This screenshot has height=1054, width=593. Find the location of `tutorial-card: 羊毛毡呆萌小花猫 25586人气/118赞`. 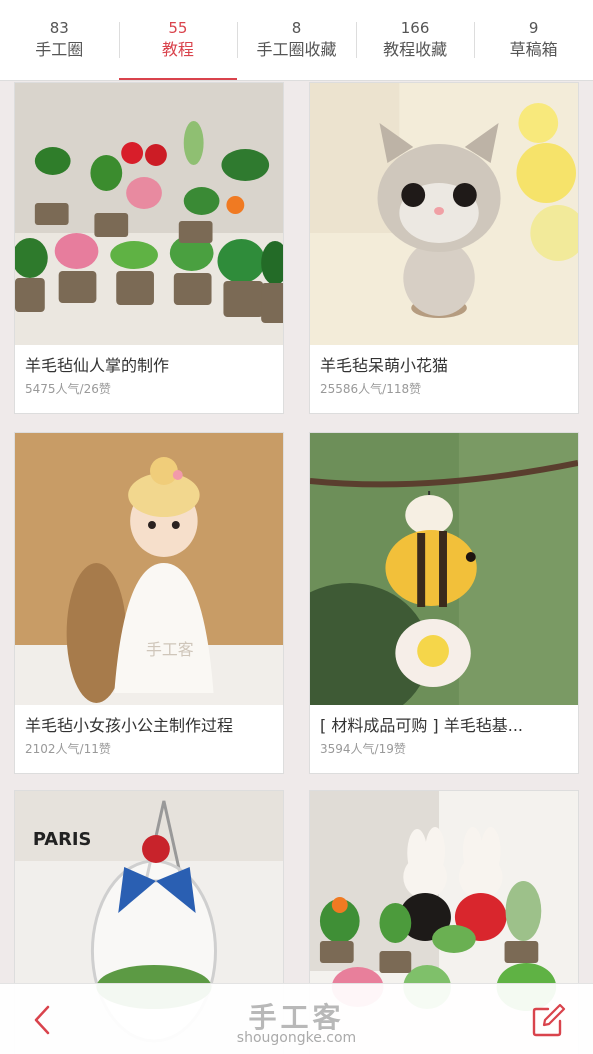

tutorial-card: 羊毛毡呆萌小花猫 25586人气/118赞 is located at coordinates (444, 248).